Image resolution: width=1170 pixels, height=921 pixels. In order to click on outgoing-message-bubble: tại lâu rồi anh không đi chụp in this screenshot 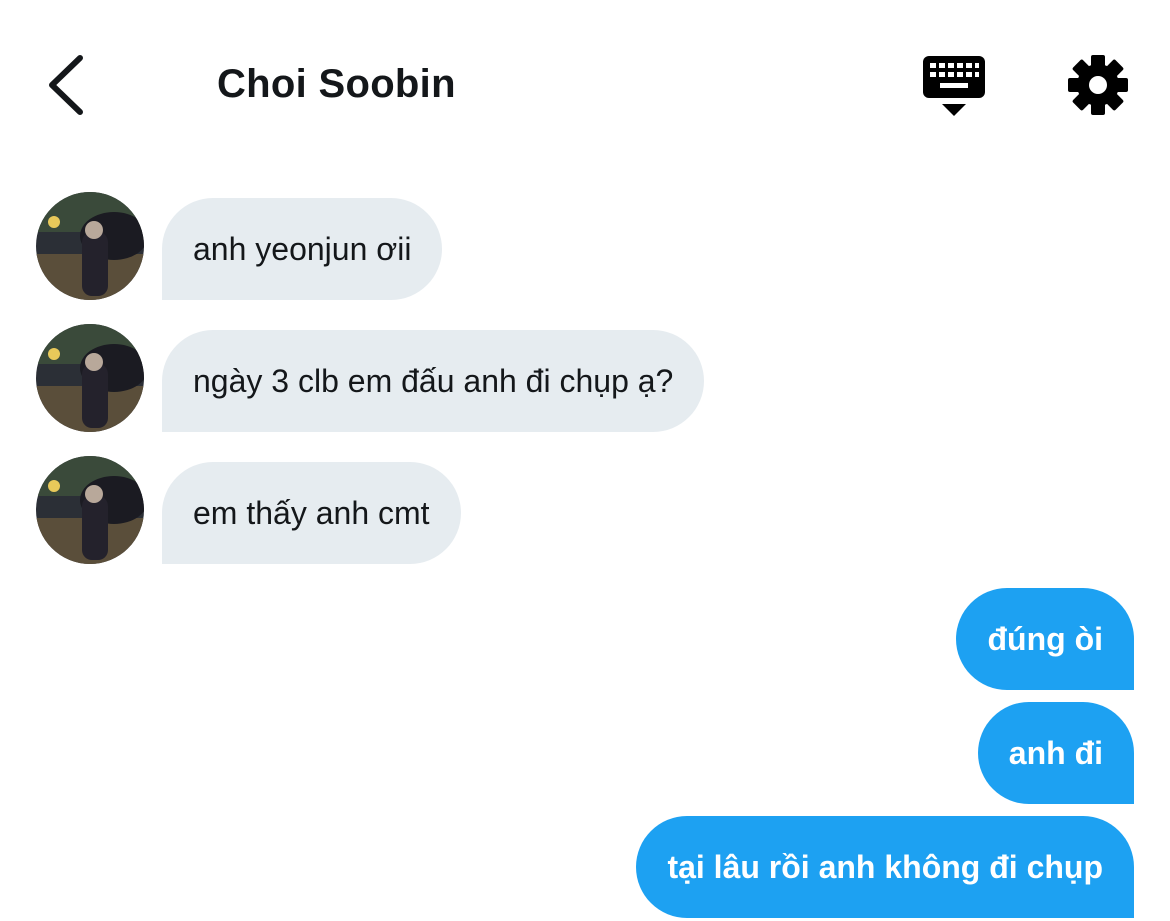, I will do `click(885, 867)`.